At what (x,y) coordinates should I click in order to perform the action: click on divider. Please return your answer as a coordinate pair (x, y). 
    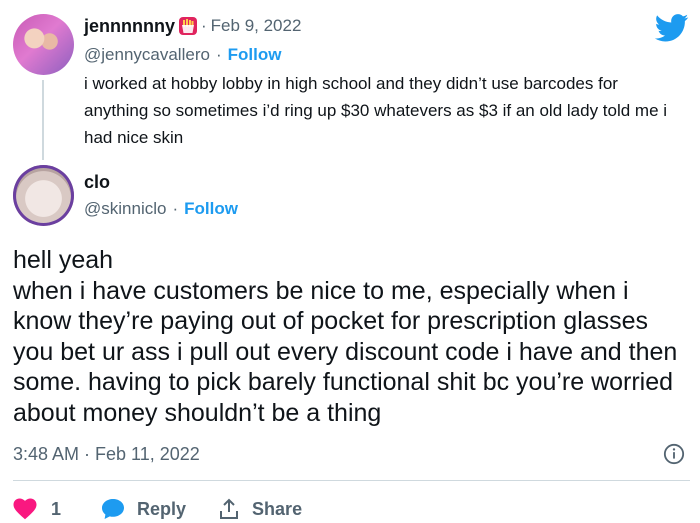
    Looking at the image, I should click on (351, 480).